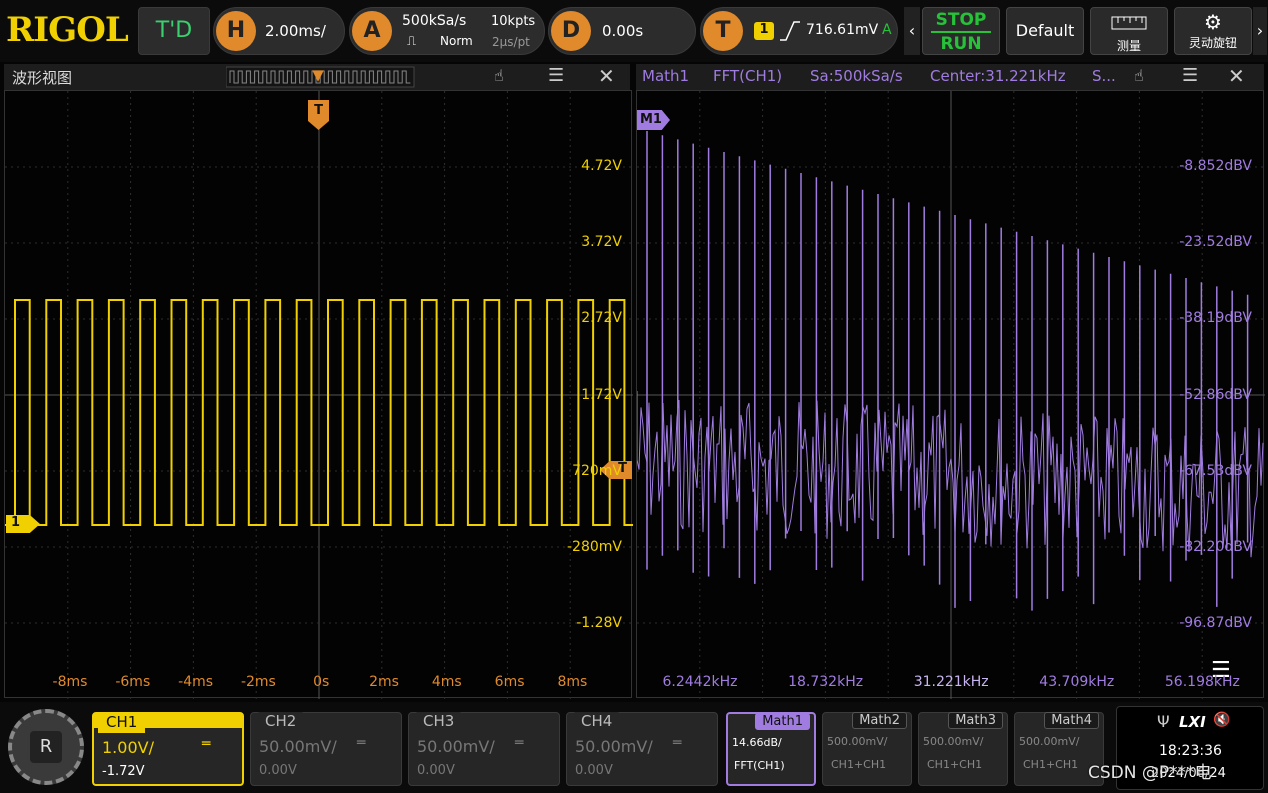 This screenshot has height=793, width=1268. I want to click on voltage-tick-label: -280mV, so click(594, 547).